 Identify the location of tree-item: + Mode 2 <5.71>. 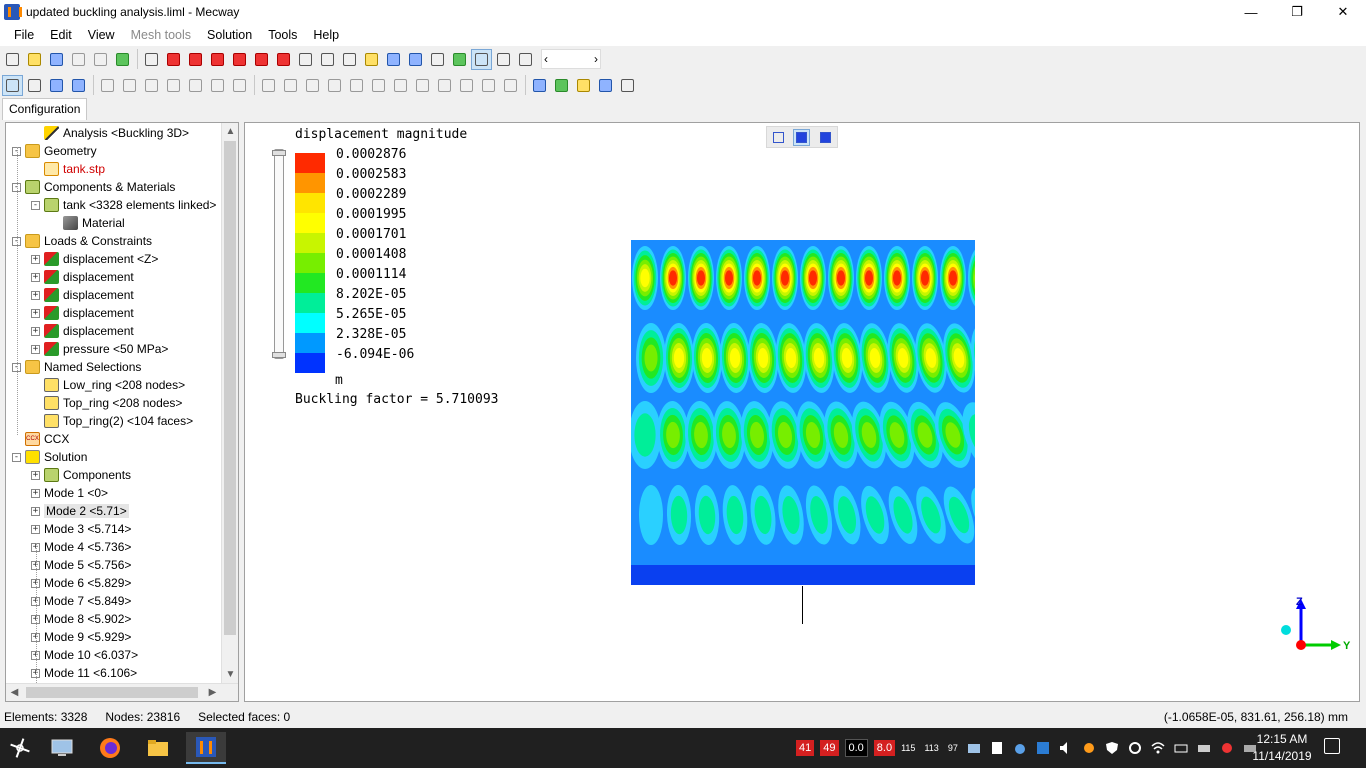
(80, 511).